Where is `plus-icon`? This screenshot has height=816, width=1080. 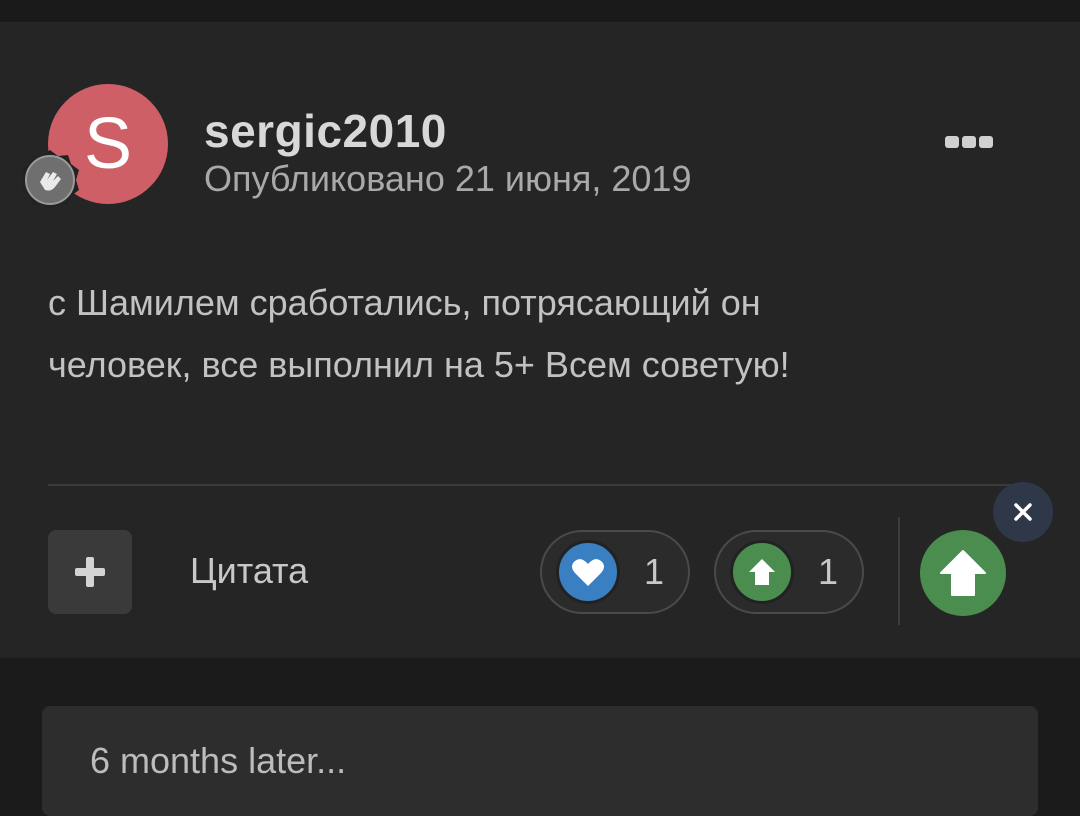
plus-icon is located at coordinates (90, 572).